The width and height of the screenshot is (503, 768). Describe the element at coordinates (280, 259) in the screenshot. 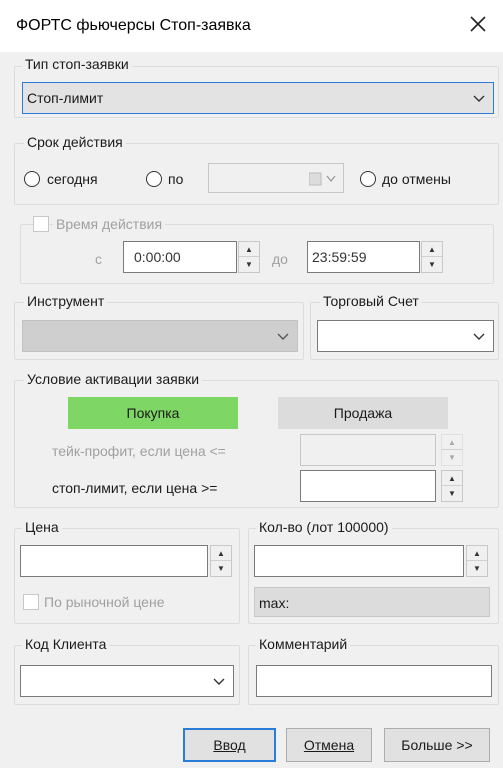

I see `time-to-label: до` at that location.